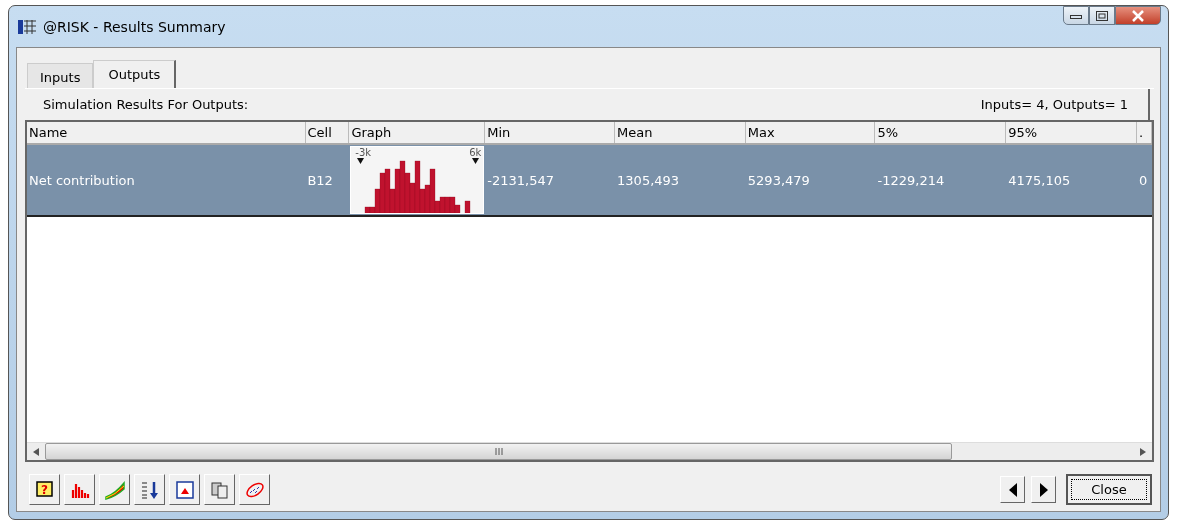 Image resolution: width=1177 pixels, height=524 pixels. What do you see at coordinates (680, 132) in the screenshot?
I see `column-header: Mean` at bounding box center [680, 132].